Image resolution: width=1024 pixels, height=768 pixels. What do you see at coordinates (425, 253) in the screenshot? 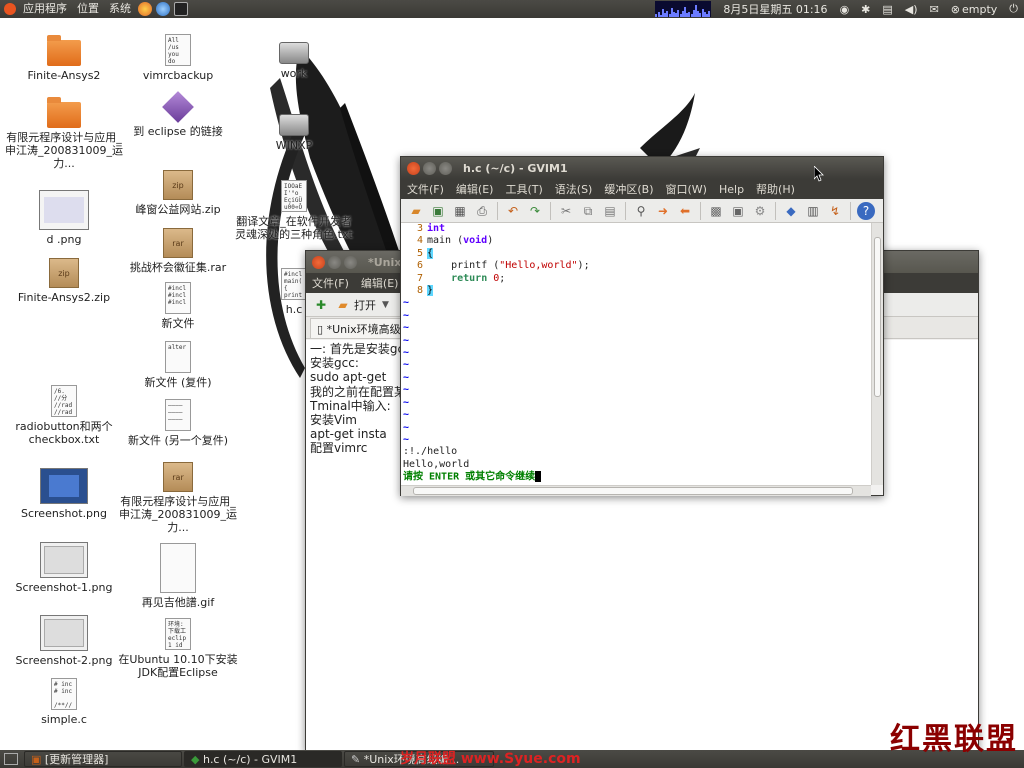
I see `code-line: 5{` at bounding box center [425, 253].